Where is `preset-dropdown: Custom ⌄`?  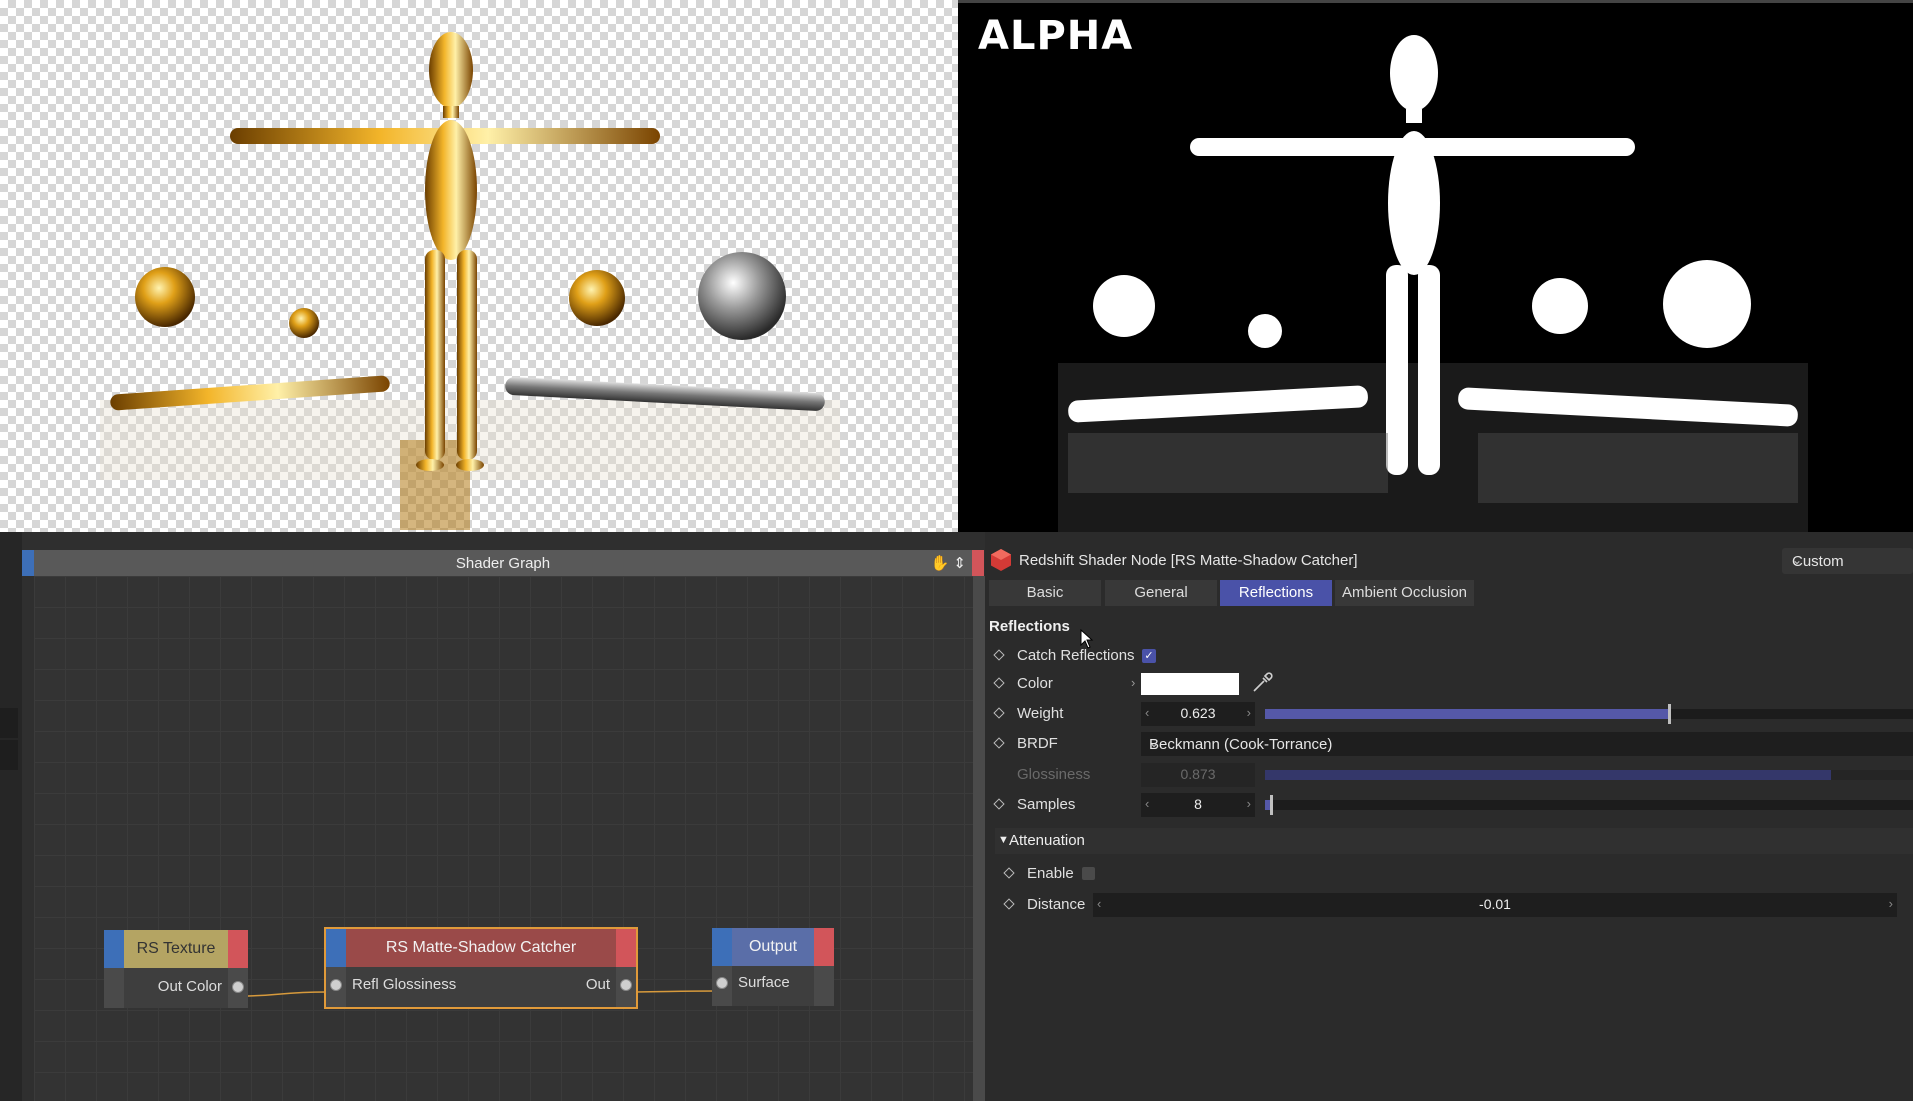 preset-dropdown: Custom ⌄ is located at coordinates (1847, 561).